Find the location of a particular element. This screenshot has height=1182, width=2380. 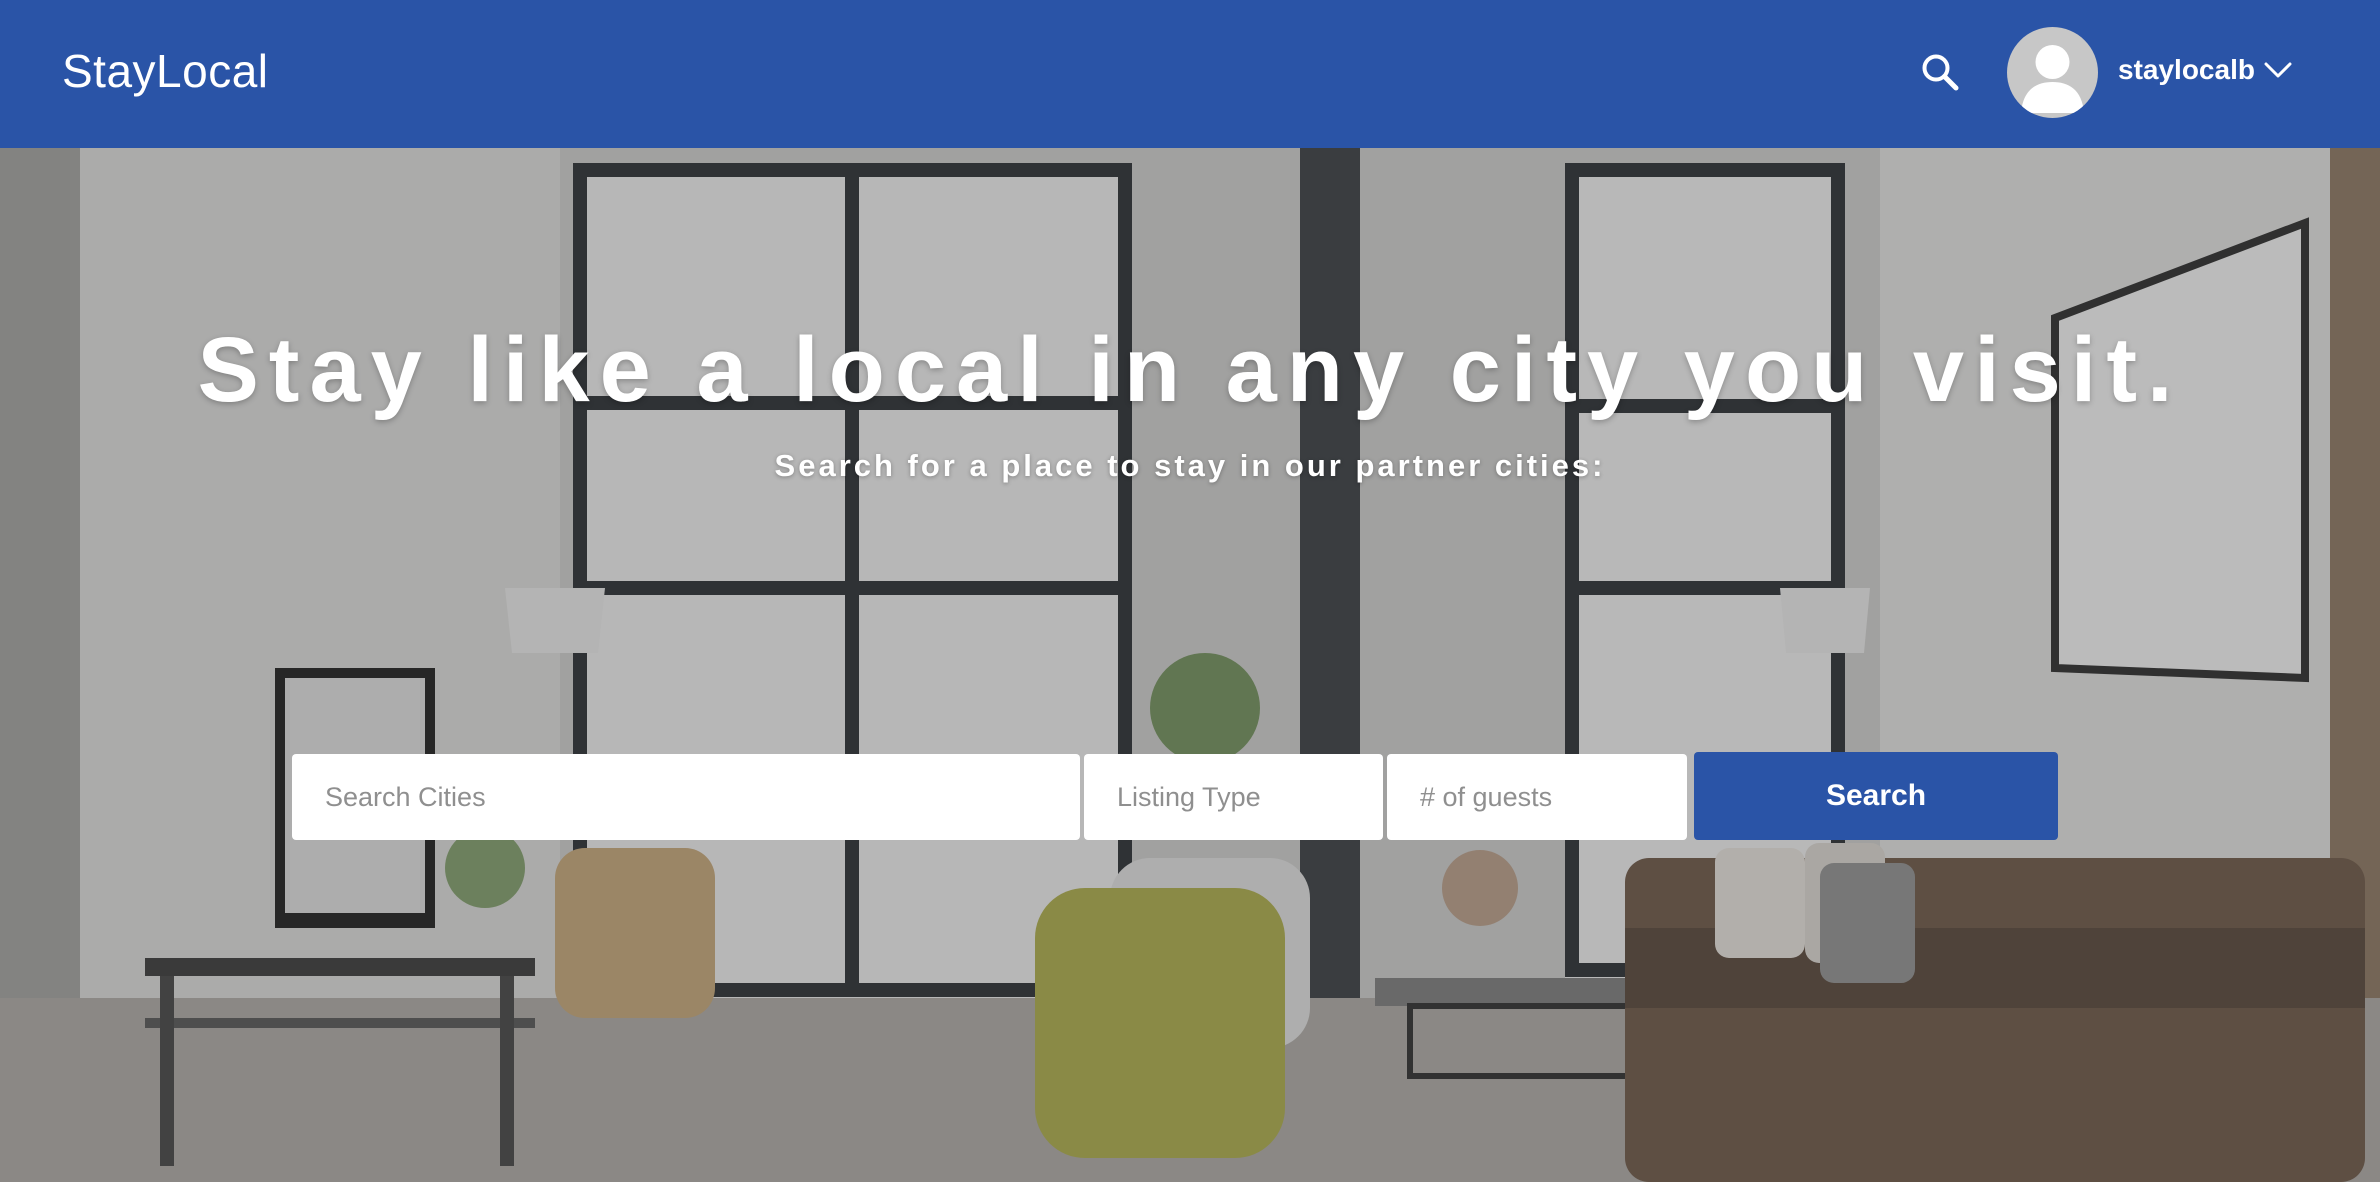

user-avatar-icon is located at coordinates (2052, 72).